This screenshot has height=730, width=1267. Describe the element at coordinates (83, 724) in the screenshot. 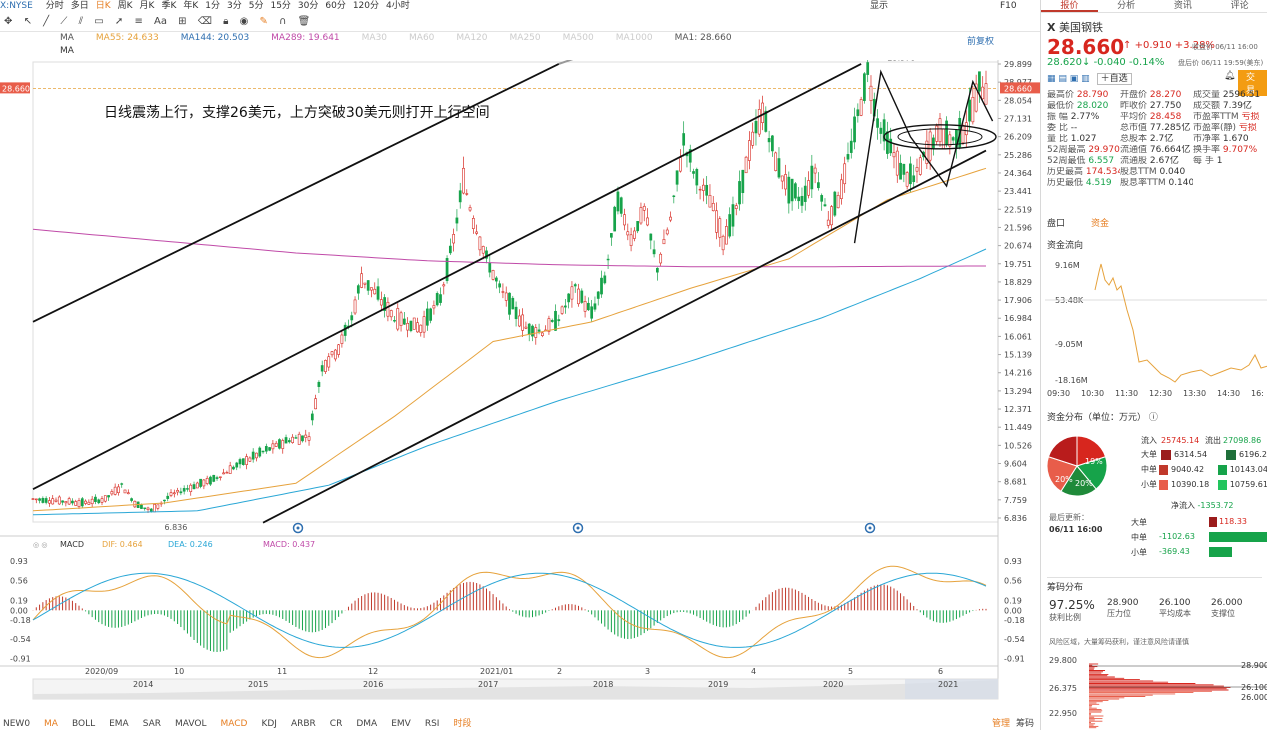

I see `indicator-boll: BOLL` at that location.